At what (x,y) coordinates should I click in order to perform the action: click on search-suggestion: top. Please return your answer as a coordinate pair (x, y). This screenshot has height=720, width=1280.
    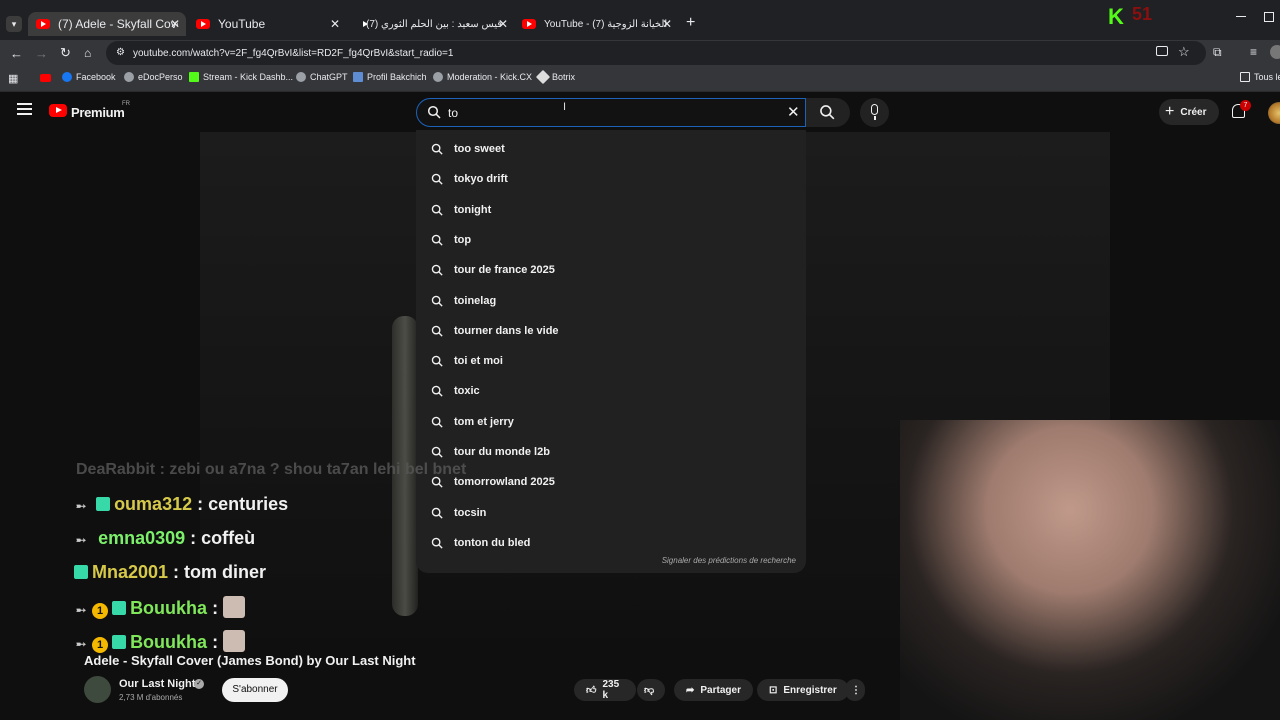
    Looking at the image, I should click on (611, 240).